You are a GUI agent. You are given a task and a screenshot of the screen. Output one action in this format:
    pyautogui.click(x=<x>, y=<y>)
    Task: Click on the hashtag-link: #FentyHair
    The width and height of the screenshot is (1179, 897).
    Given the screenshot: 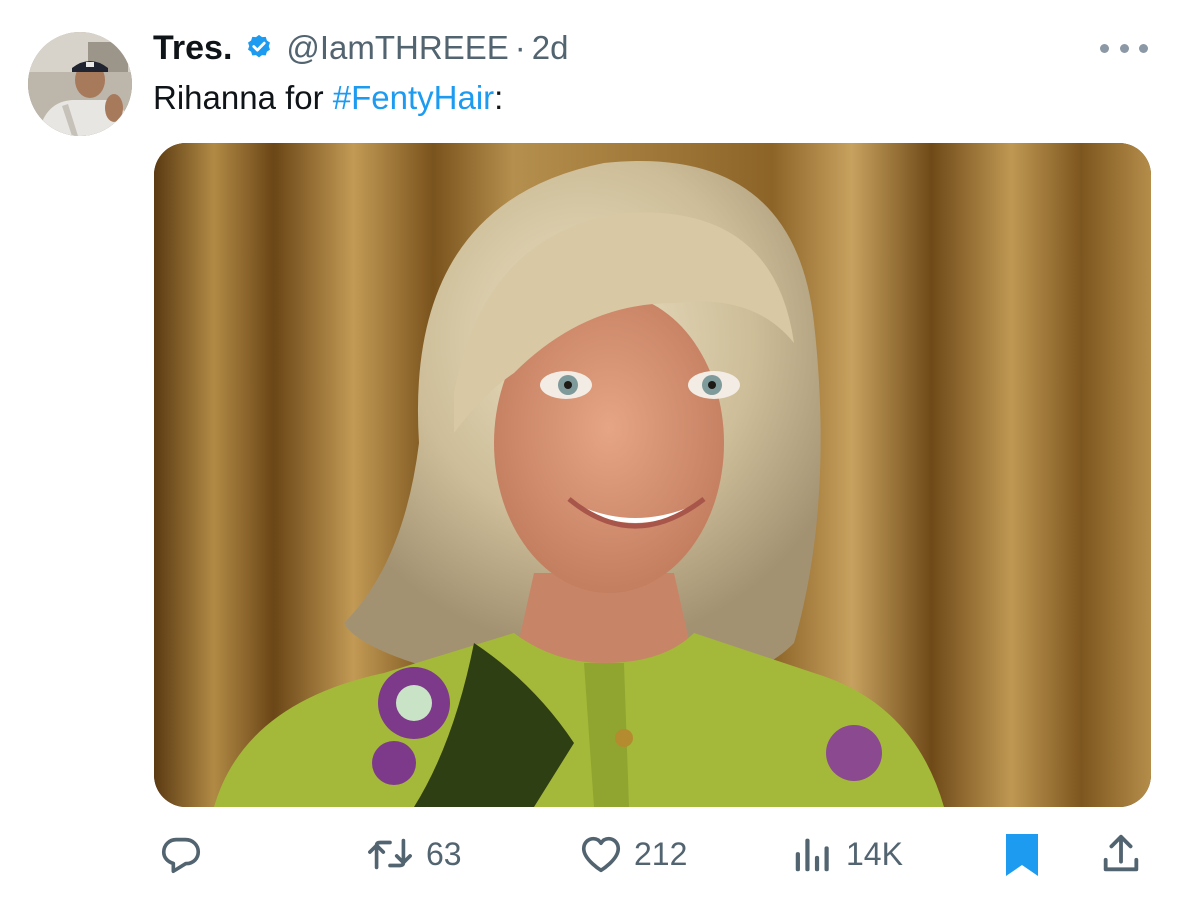 What is the action you would take?
    pyautogui.click(x=413, y=97)
    